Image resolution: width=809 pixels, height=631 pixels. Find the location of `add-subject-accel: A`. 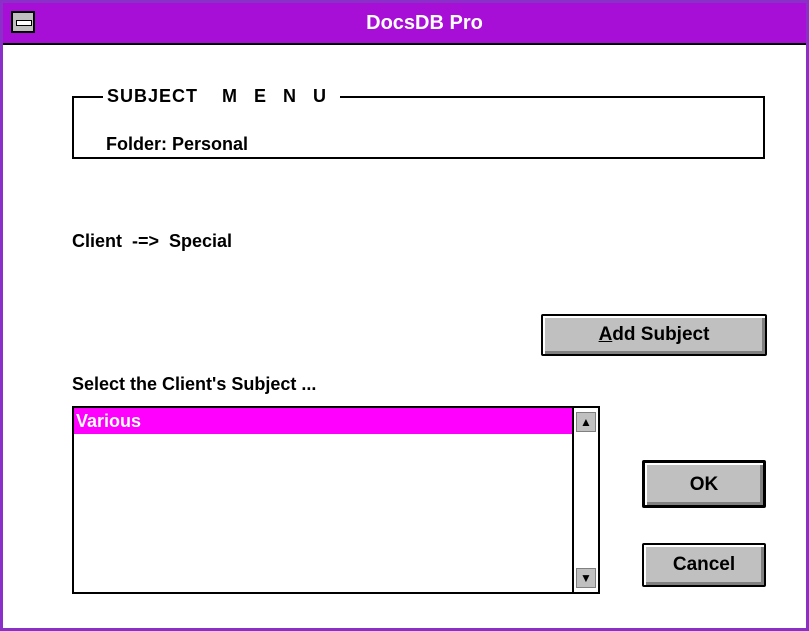

add-subject-accel: A is located at coordinates (605, 334).